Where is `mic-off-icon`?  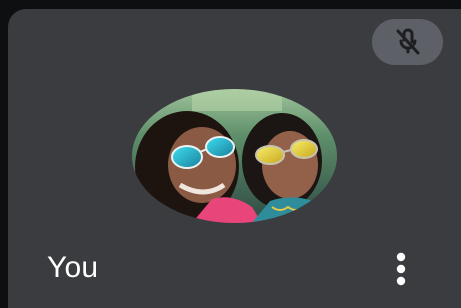 mic-off-icon is located at coordinates (407, 41).